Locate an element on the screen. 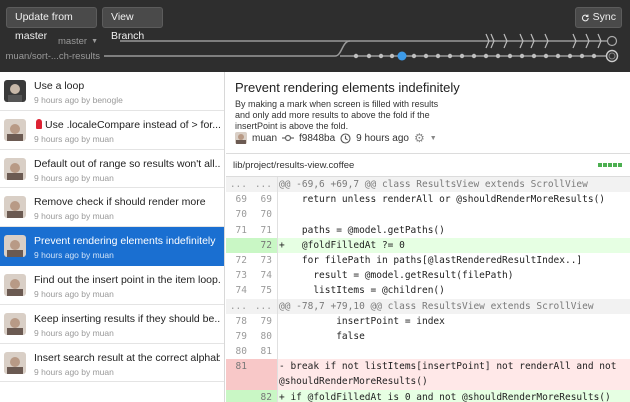 This screenshot has width=630, height=402. new-line-number: 74 is located at coordinates (265, 276).